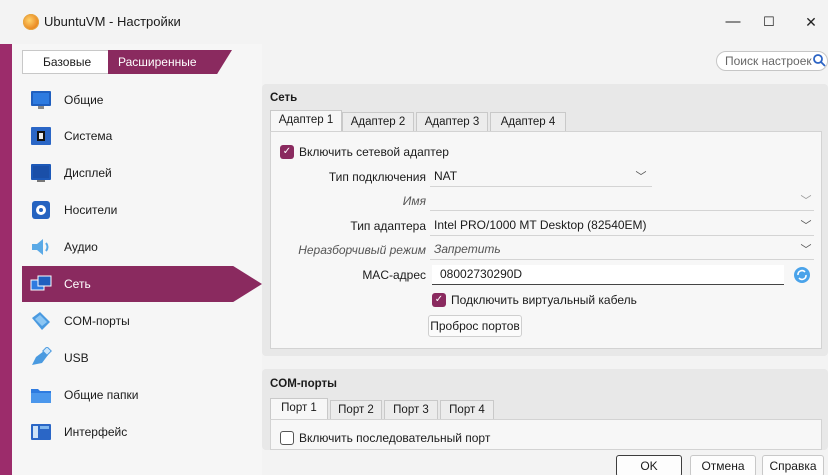  Describe the element at coordinates (142, 100) in the screenshot. I see `sidebar-item-general: Общие` at that location.